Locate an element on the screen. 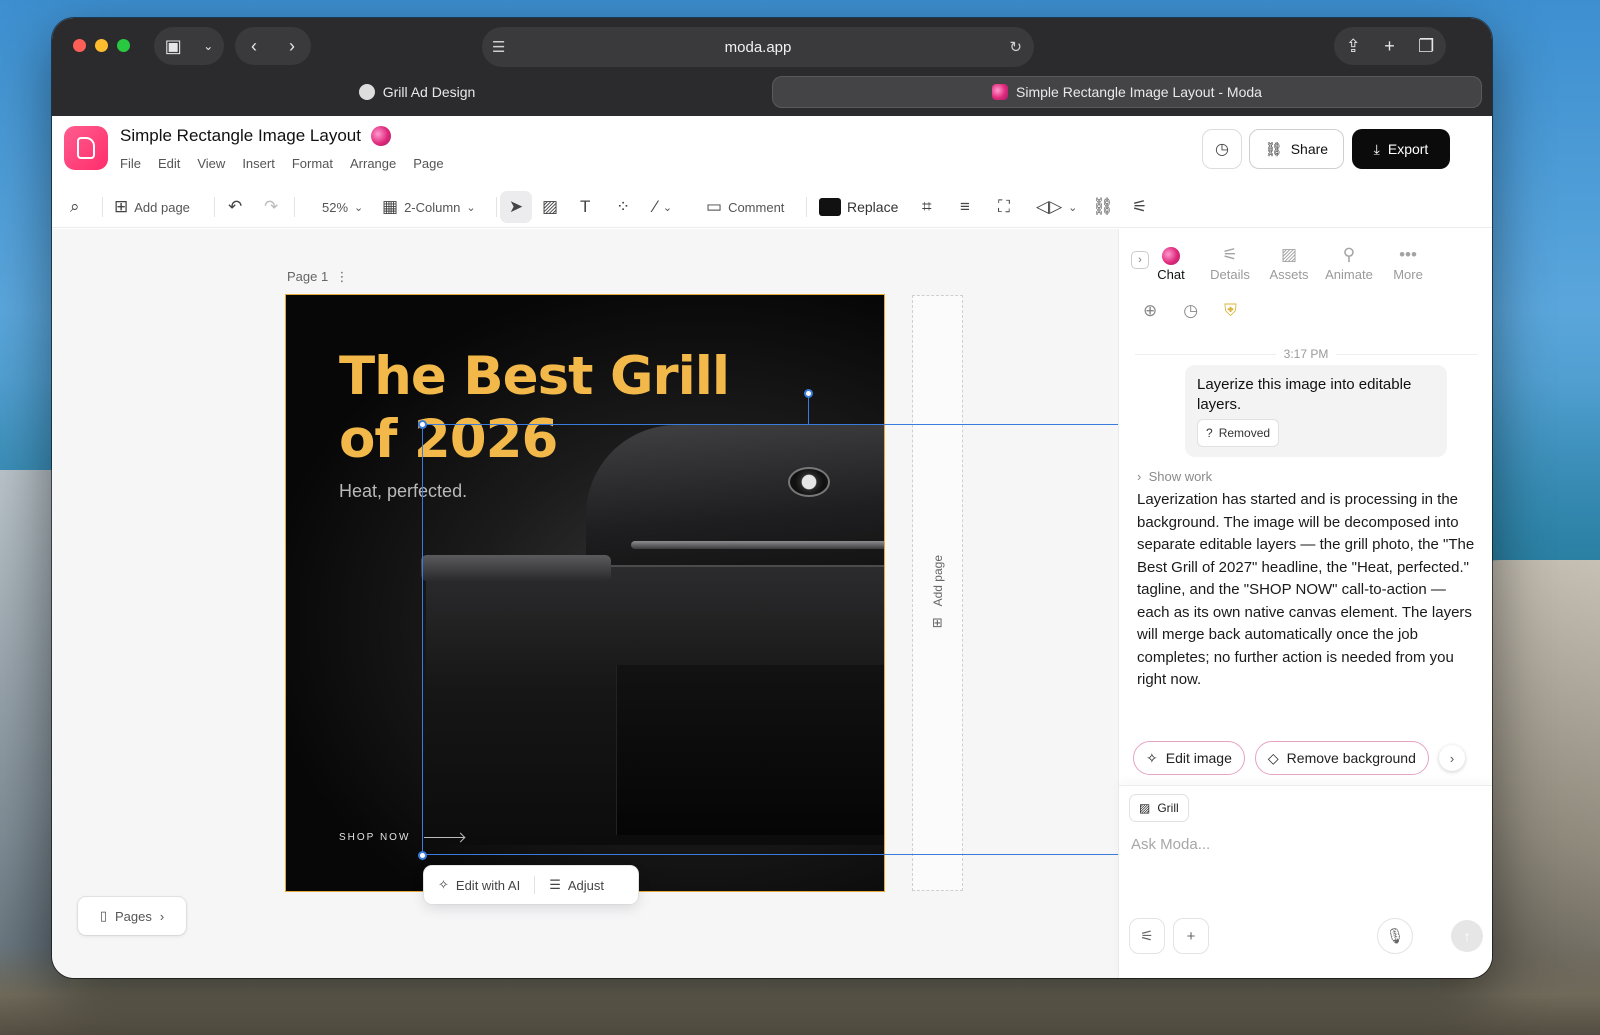 The image size is (1600, 1035). align-button: ≡ is located at coordinates (965, 207).